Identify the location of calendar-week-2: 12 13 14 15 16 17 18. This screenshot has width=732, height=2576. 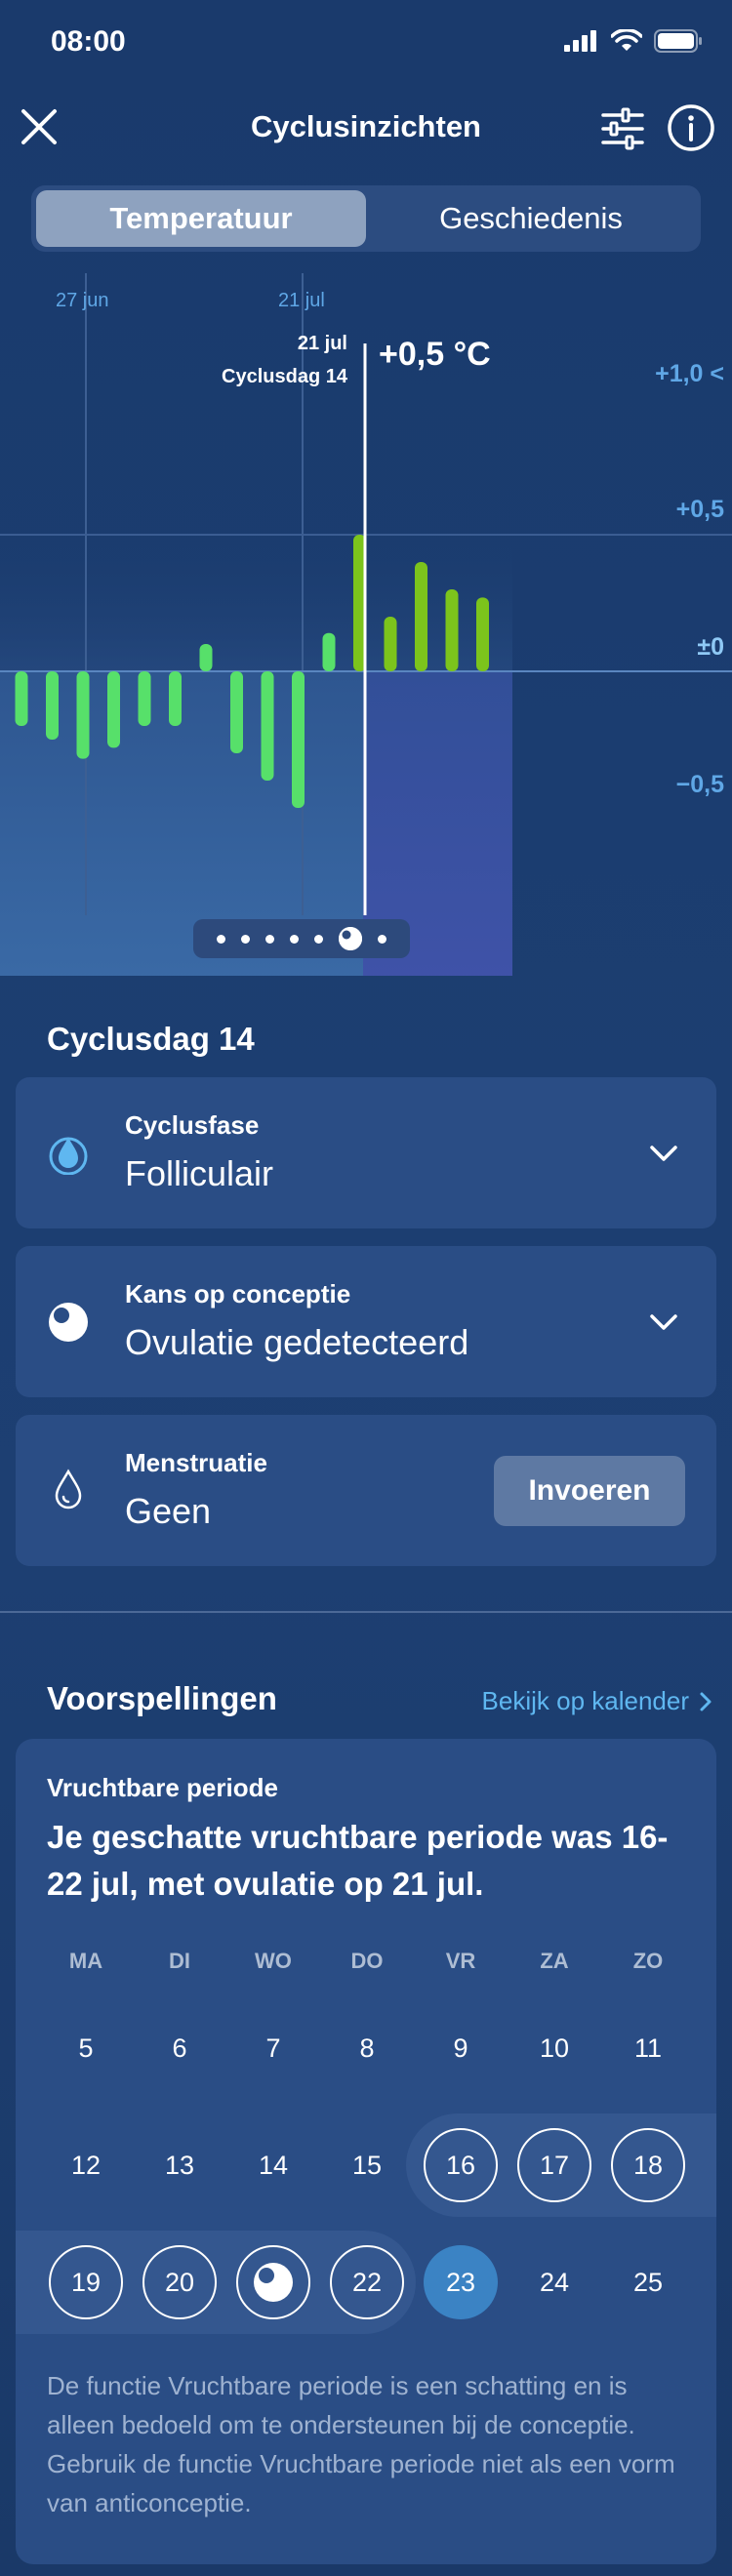
(367, 2165).